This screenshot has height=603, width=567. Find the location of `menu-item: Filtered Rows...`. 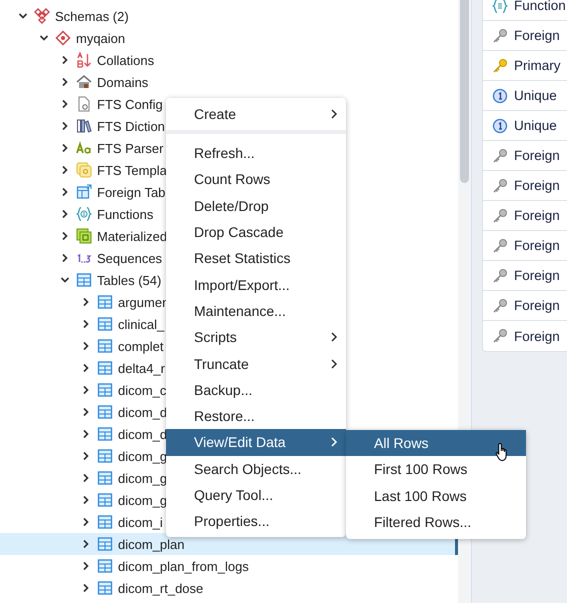

menu-item: Filtered Rows... is located at coordinates (436, 522).